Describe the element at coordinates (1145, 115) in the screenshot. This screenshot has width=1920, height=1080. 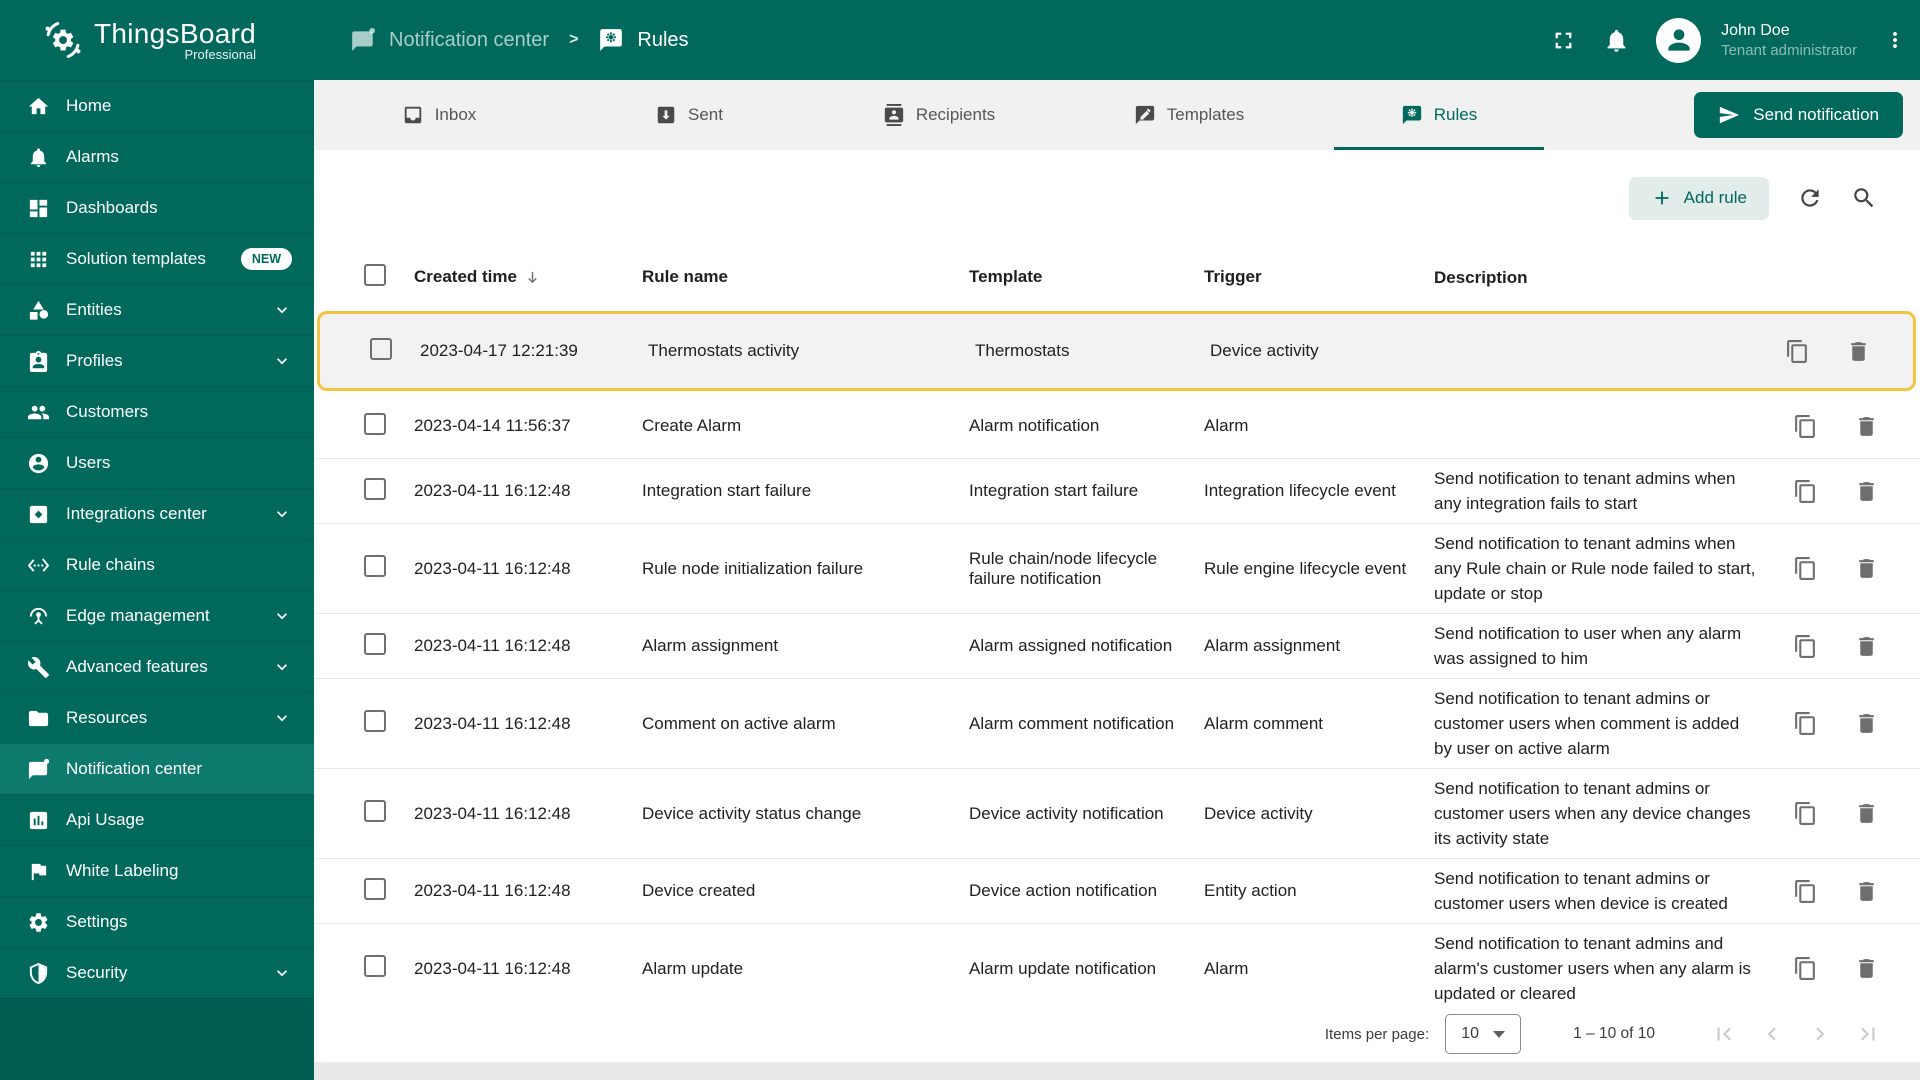
I see `templates-icon` at that location.